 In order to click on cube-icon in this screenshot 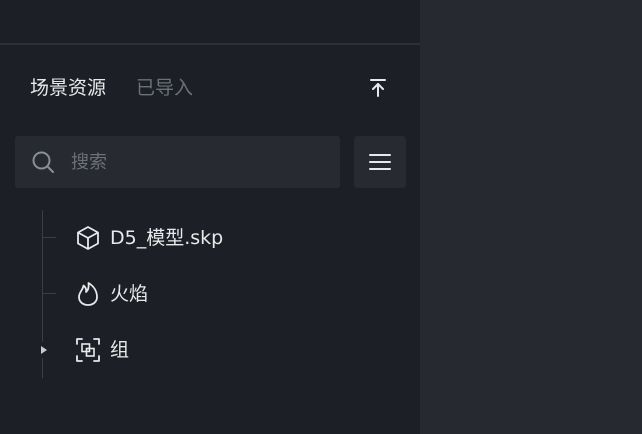, I will do `click(88, 238)`.